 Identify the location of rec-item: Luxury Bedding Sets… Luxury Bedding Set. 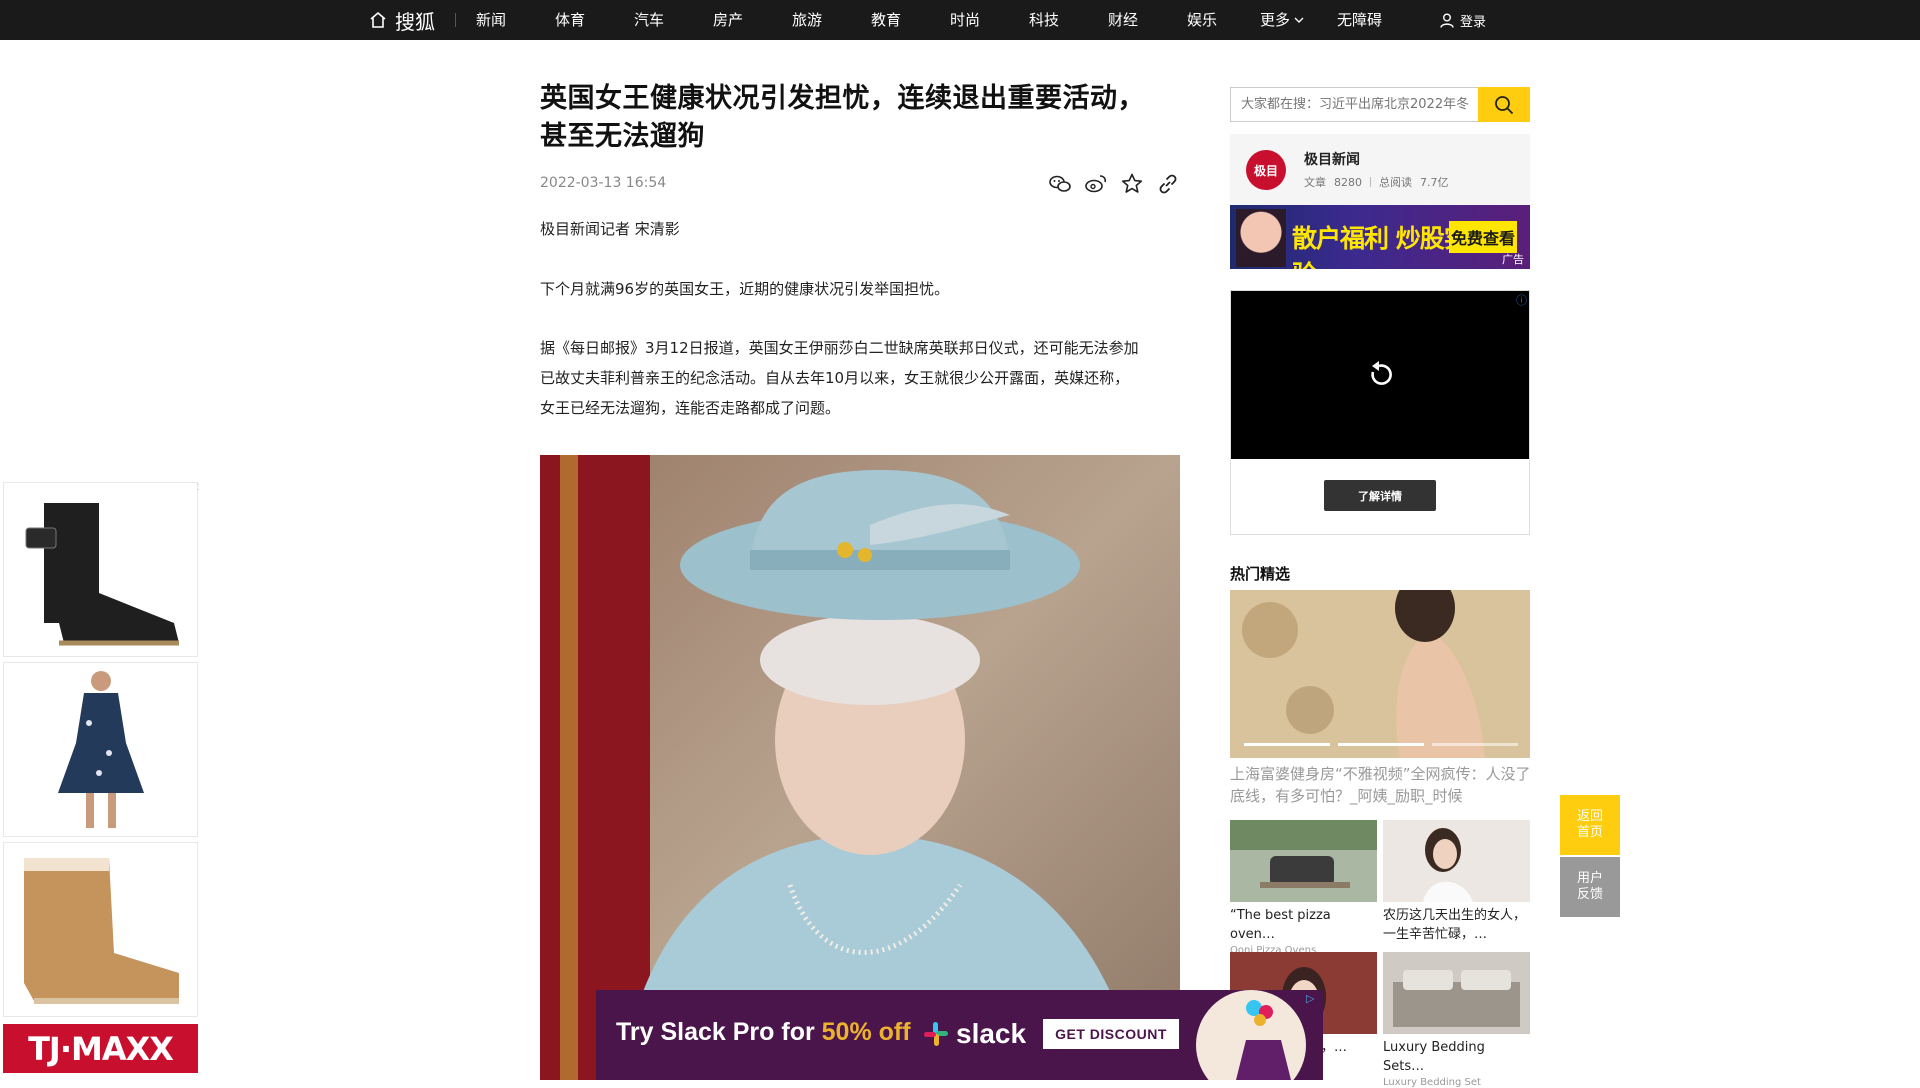
(1456, 1020).